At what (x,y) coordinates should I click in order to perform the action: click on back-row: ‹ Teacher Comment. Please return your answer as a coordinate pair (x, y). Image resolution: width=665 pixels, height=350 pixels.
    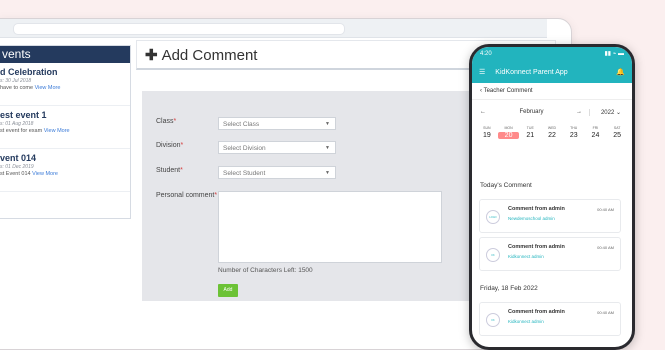
    Looking at the image, I should click on (552, 91).